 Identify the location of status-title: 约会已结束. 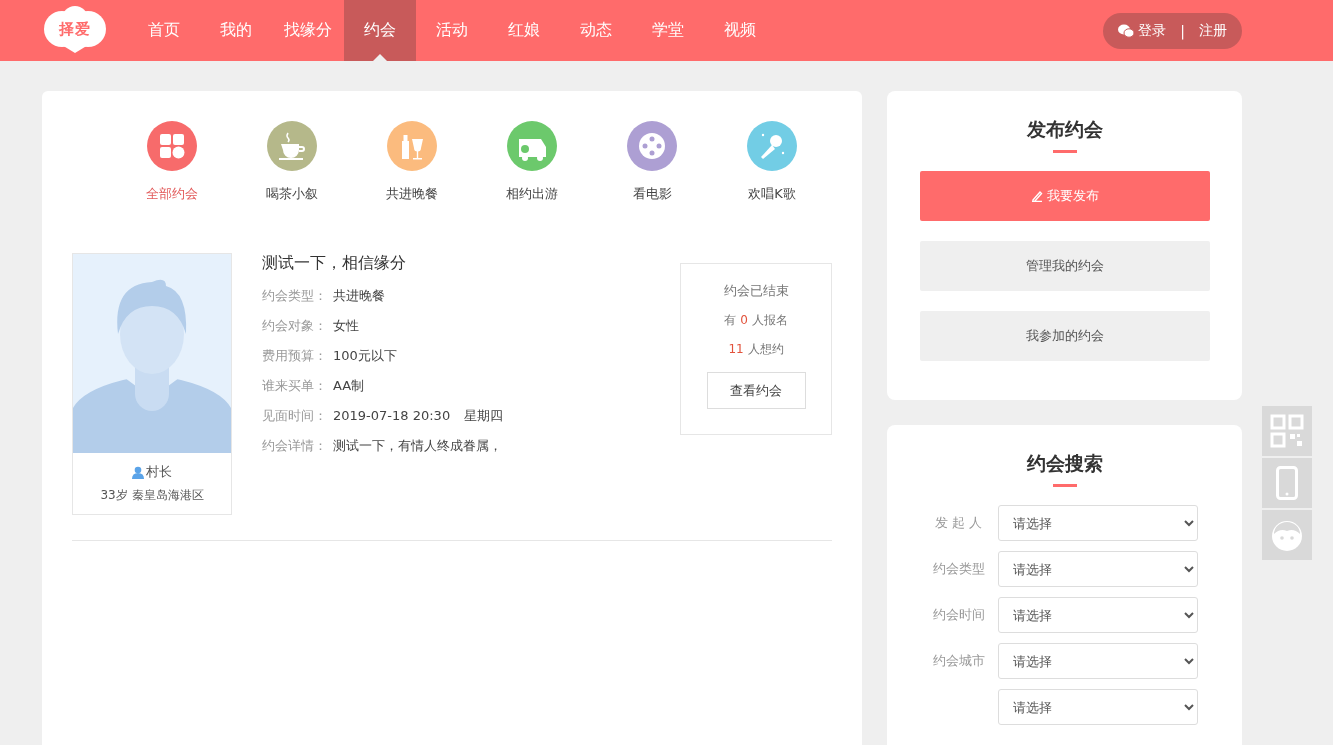
(756, 291).